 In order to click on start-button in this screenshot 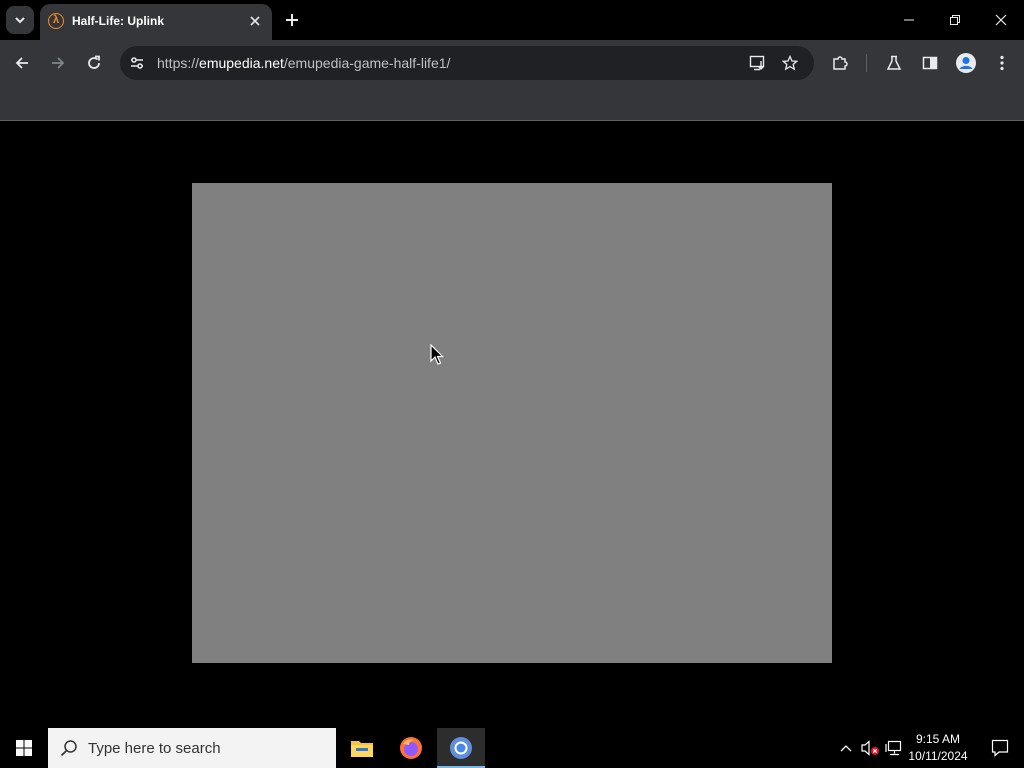, I will do `click(24, 748)`.